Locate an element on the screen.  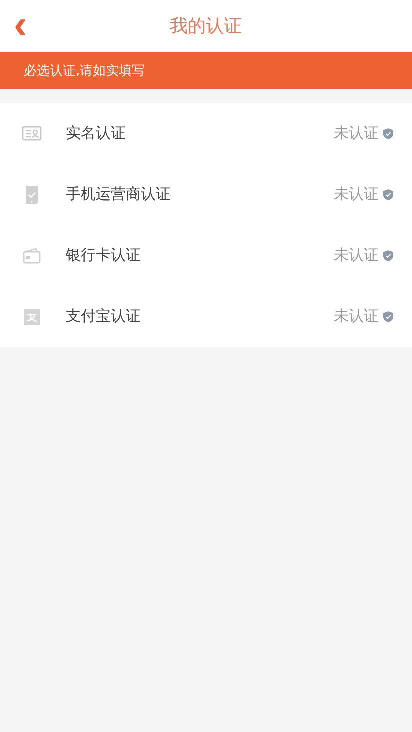
page-title: 我的认证 is located at coordinates (206, 26).